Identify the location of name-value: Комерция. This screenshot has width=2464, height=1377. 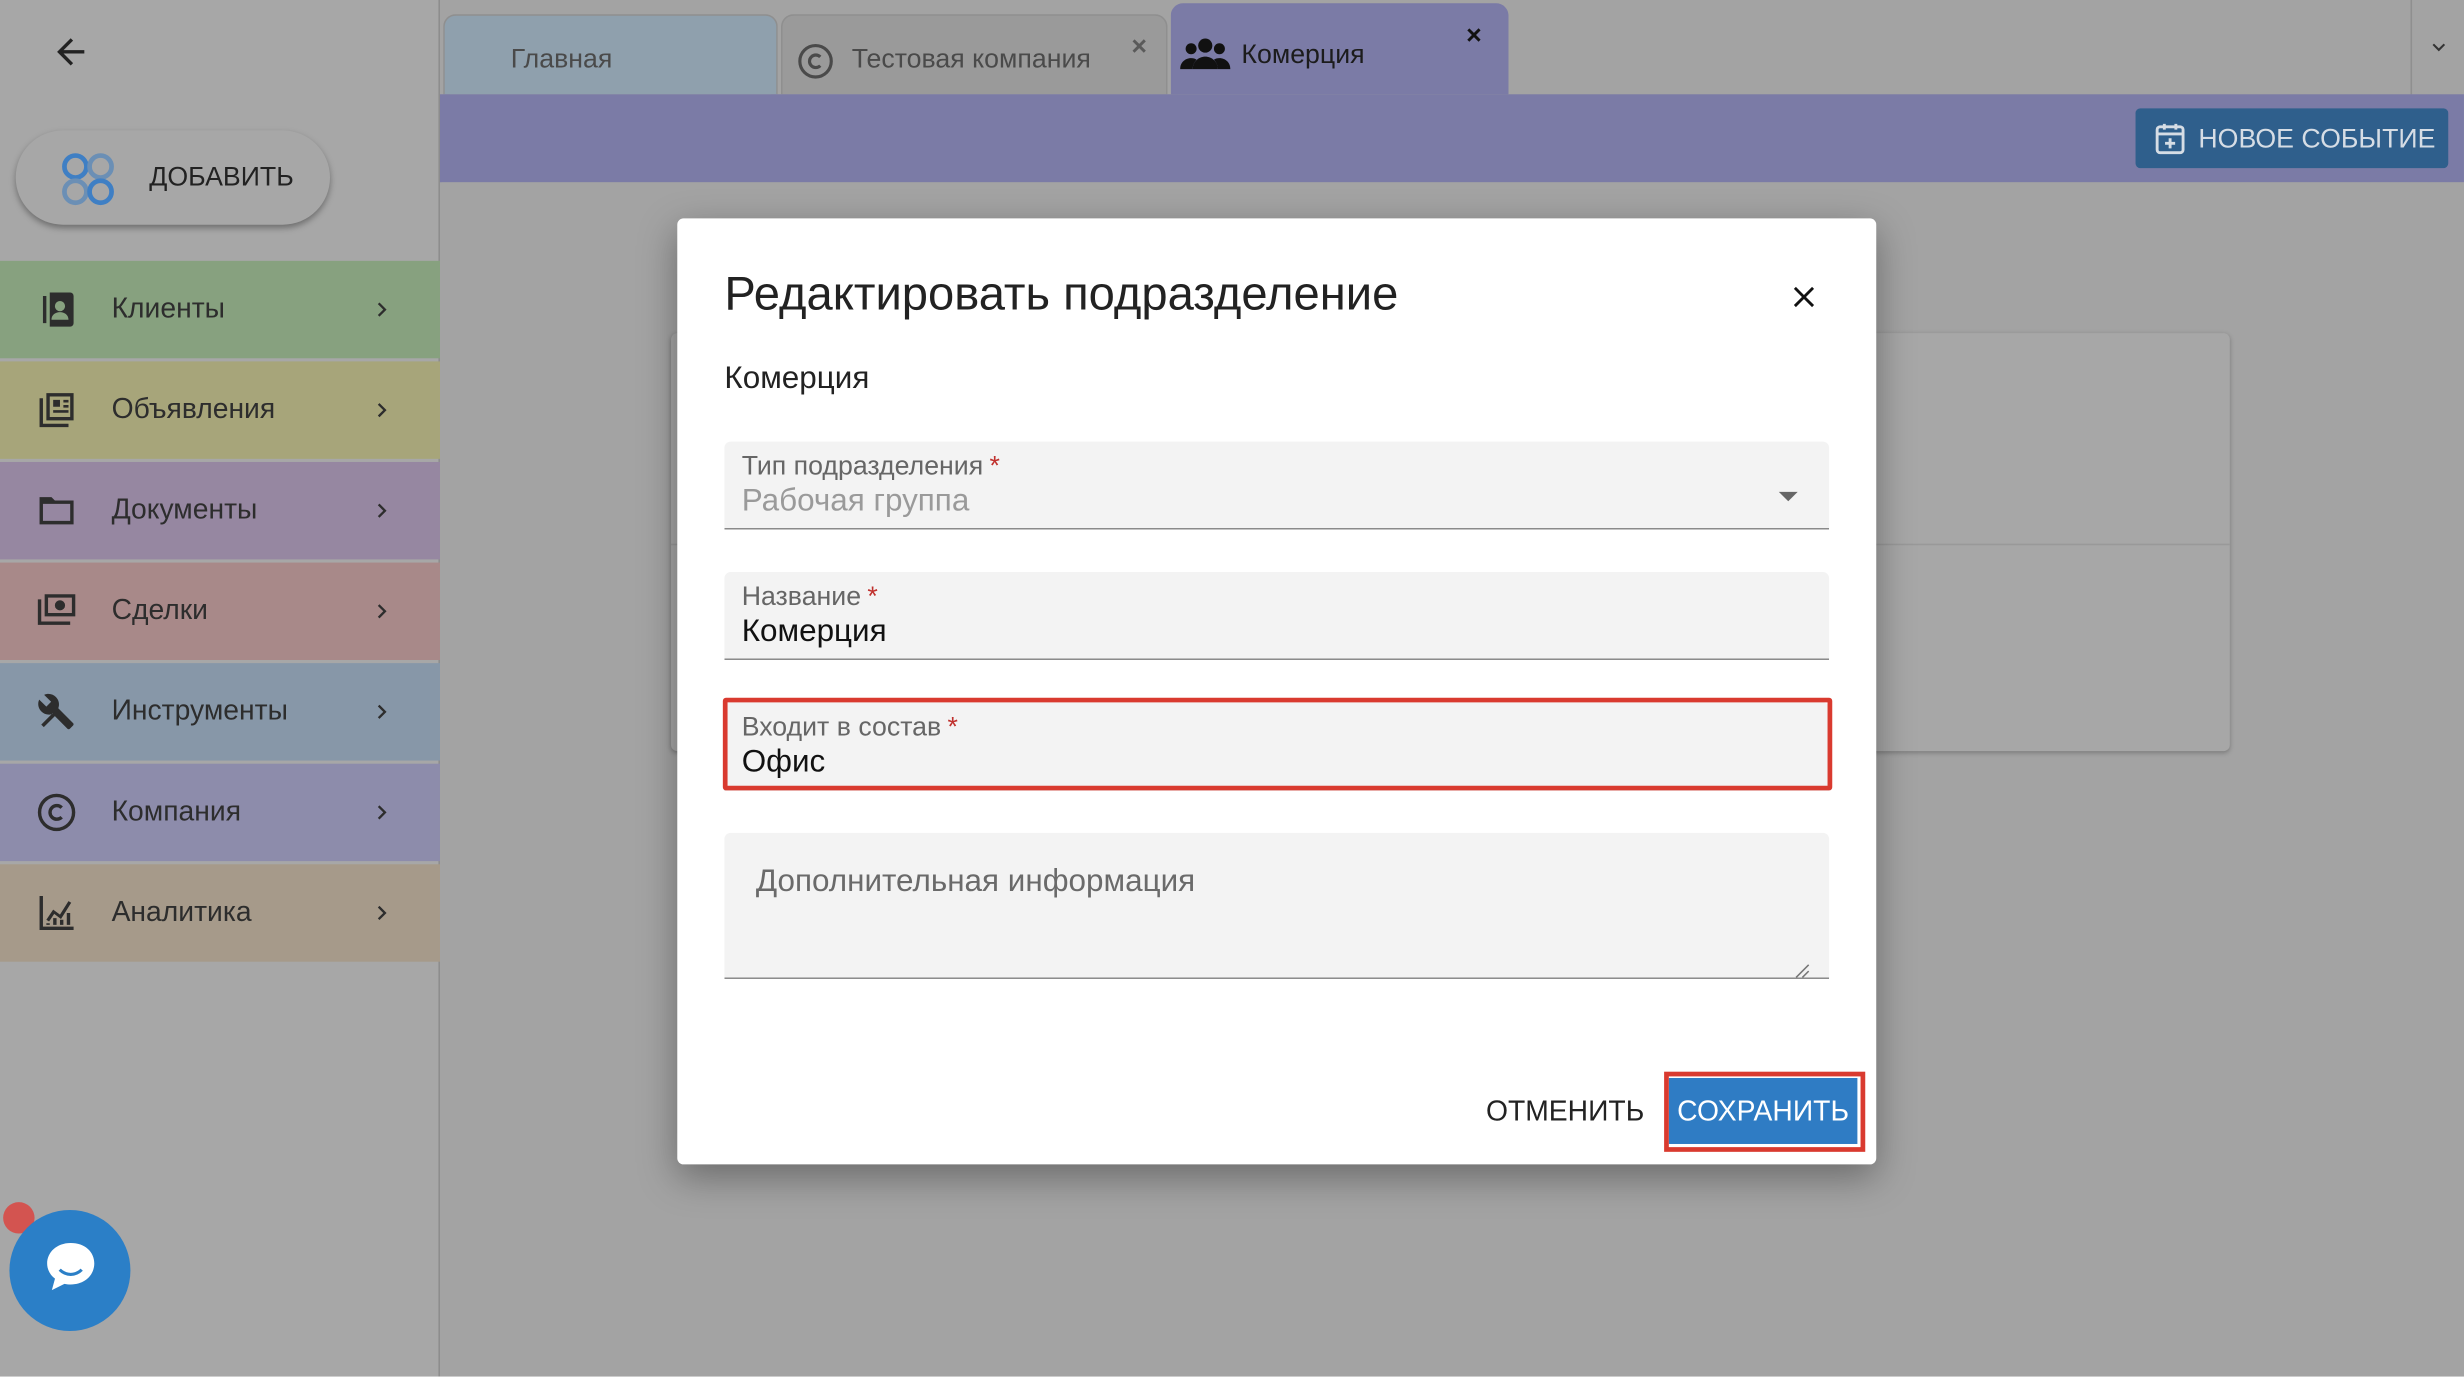
(814, 631).